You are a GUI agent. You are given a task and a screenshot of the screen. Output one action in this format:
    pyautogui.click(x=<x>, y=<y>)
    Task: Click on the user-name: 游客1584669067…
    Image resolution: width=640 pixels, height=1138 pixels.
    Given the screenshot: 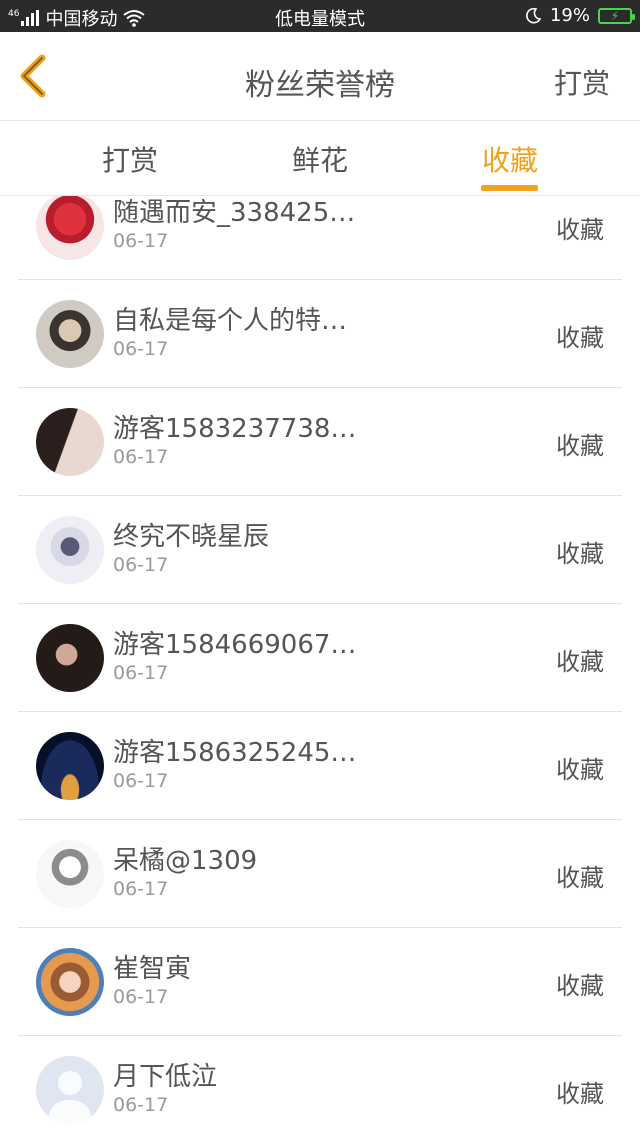 What is the action you would take?
    pyautogui.click(x=235, y=645)
    